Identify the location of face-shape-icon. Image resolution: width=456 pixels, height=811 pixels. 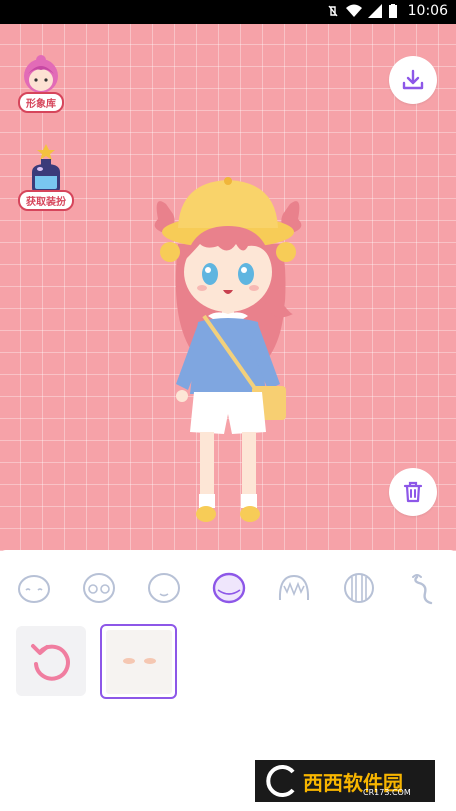
(99, 588).